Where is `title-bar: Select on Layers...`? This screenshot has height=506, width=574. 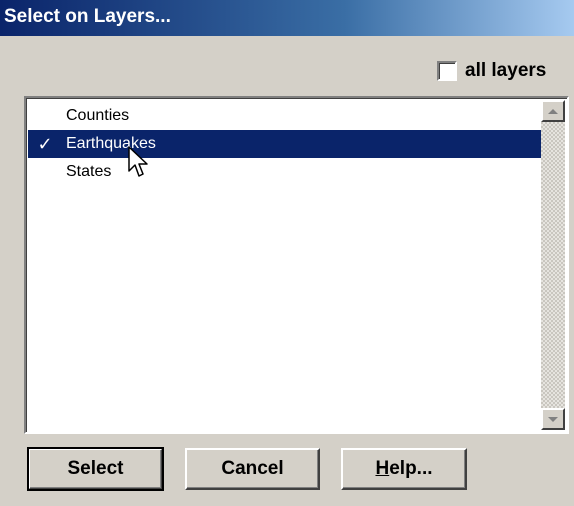
title-bar: Select on Layers... is located at coordinates (287, 18).